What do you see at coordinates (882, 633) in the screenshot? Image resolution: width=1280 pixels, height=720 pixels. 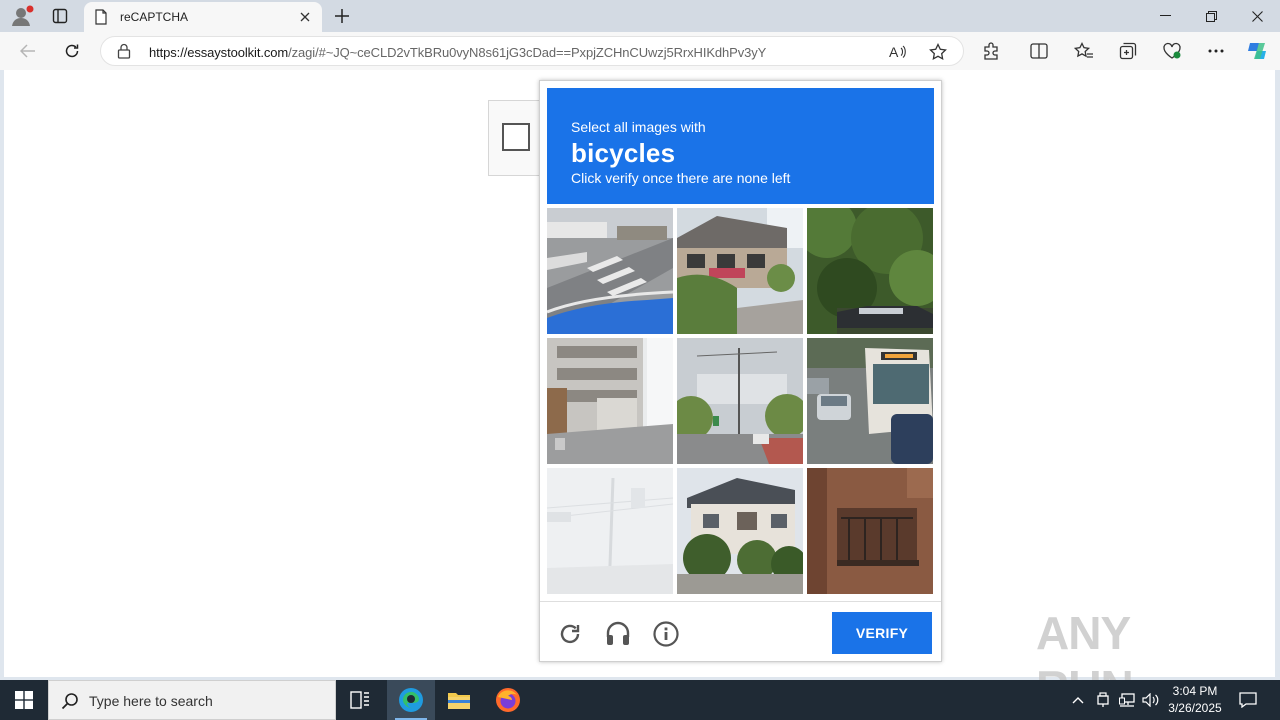 I see `verify-button: VERIFY` at bounding box center [882, 633].